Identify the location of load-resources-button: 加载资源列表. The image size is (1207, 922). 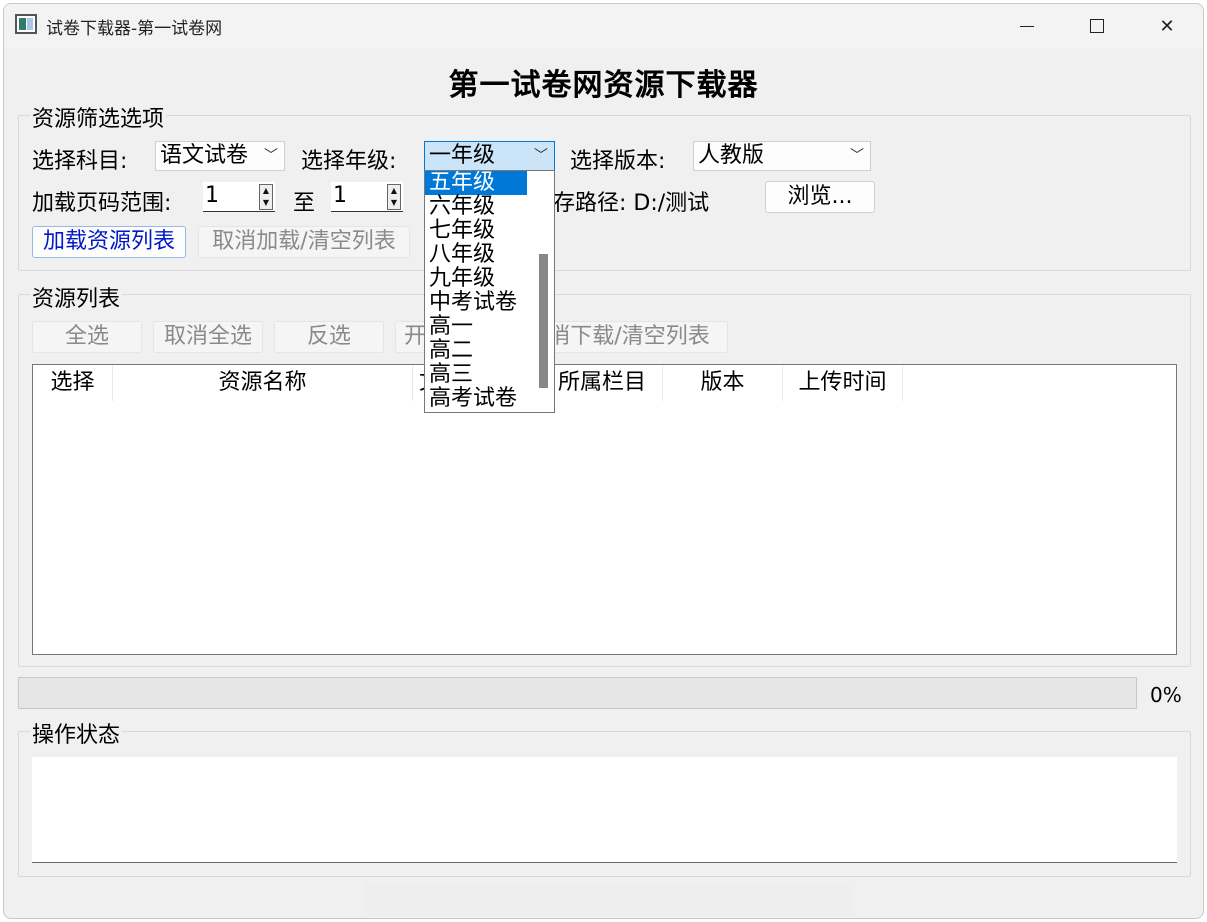
(109, 242).